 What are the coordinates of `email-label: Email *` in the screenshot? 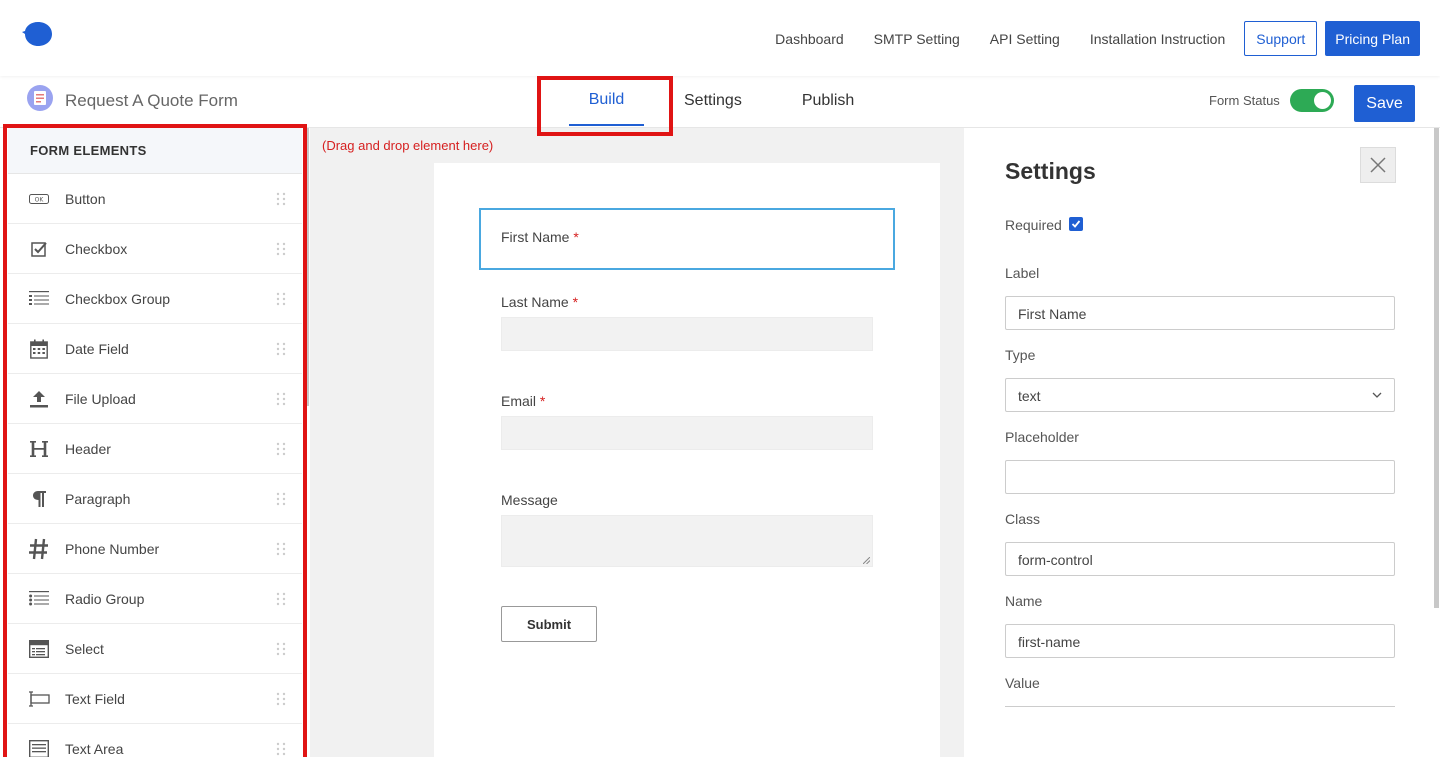 It's located at (523, 401).